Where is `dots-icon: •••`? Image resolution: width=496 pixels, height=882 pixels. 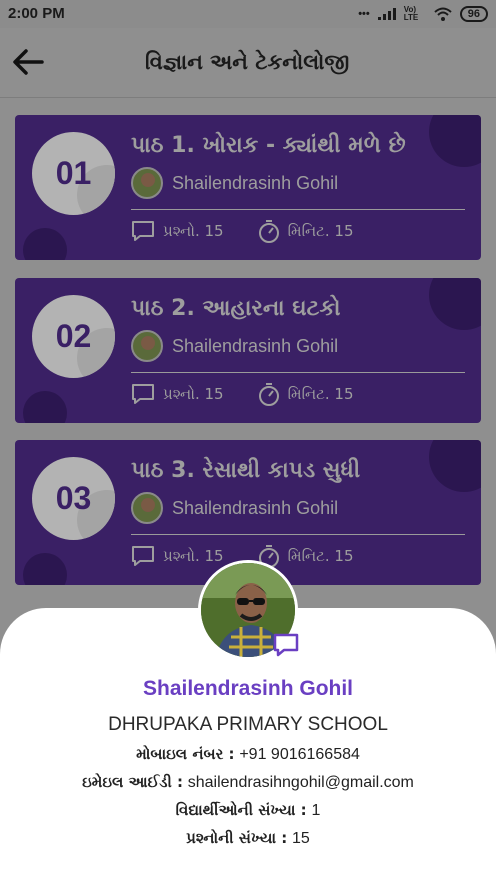 dots-icon: ••• is located at coordinates (364, 14).